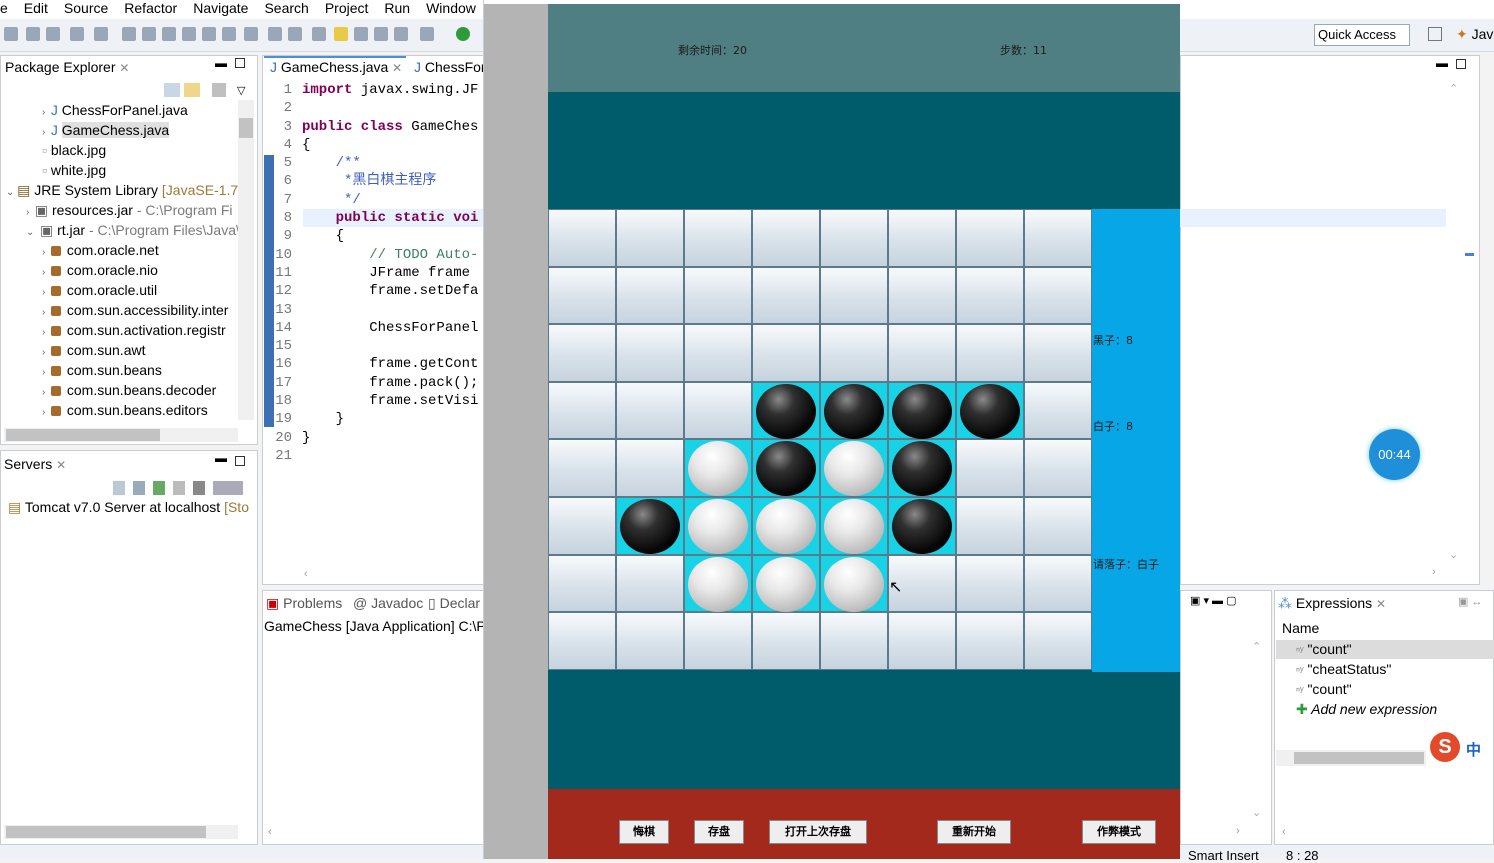 This screenshot has height=863, width=1494. What do you see at coordinates (463, 34) in the screenshot?
I see `run-icon` at bounding box center [463, 34].